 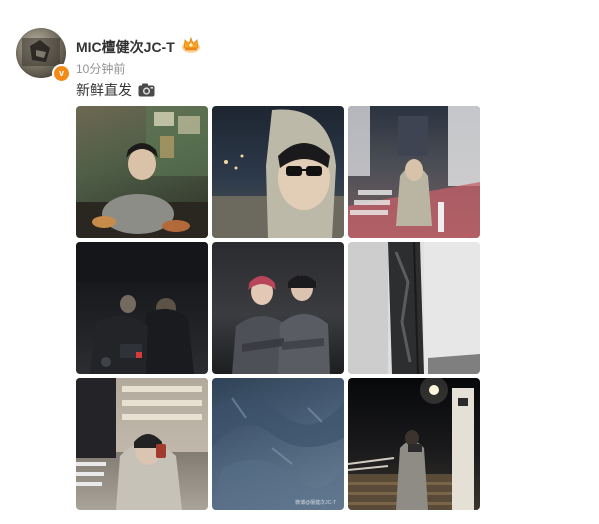 What do you see at coordinates (414, 308) in the screenshot?
I see `photo-fabric-closeup` at bounding box center [414, 308].